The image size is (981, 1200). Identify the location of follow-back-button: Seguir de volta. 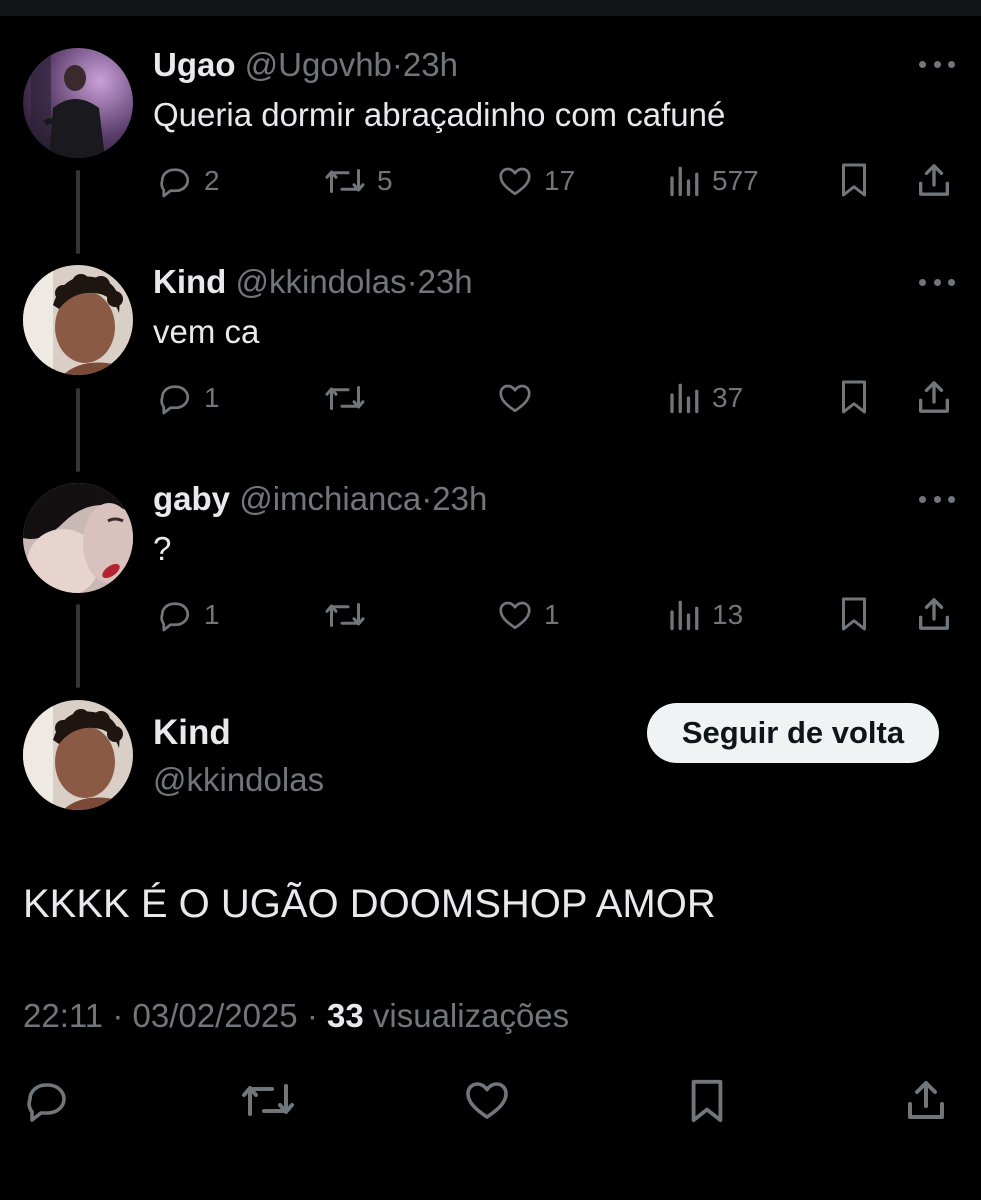
(793, 733).